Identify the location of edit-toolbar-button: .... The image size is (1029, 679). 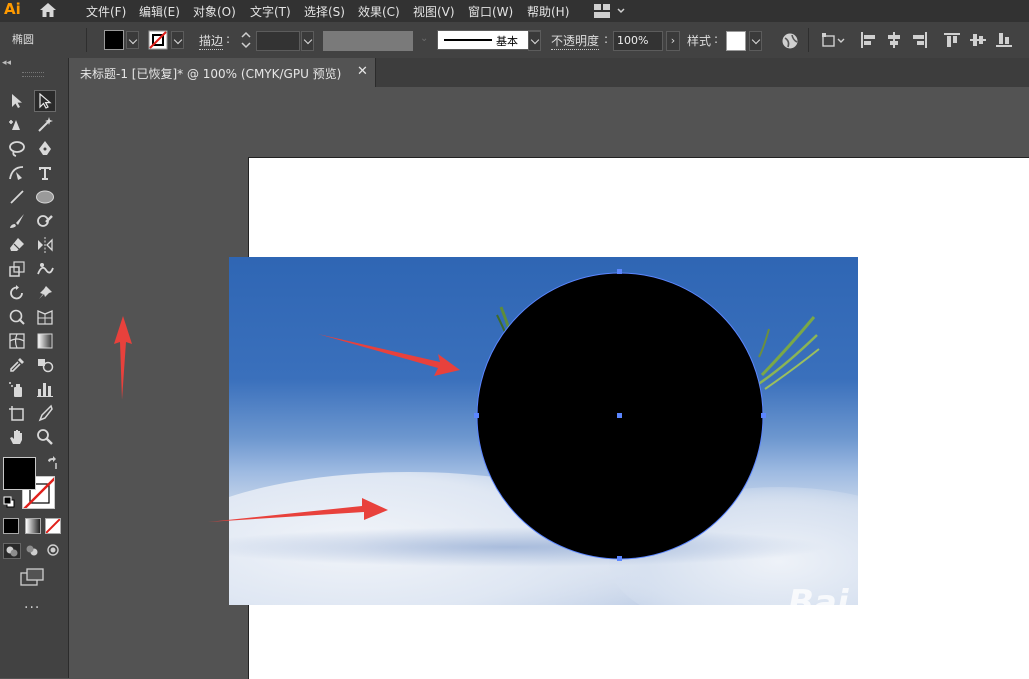
(32, 604).